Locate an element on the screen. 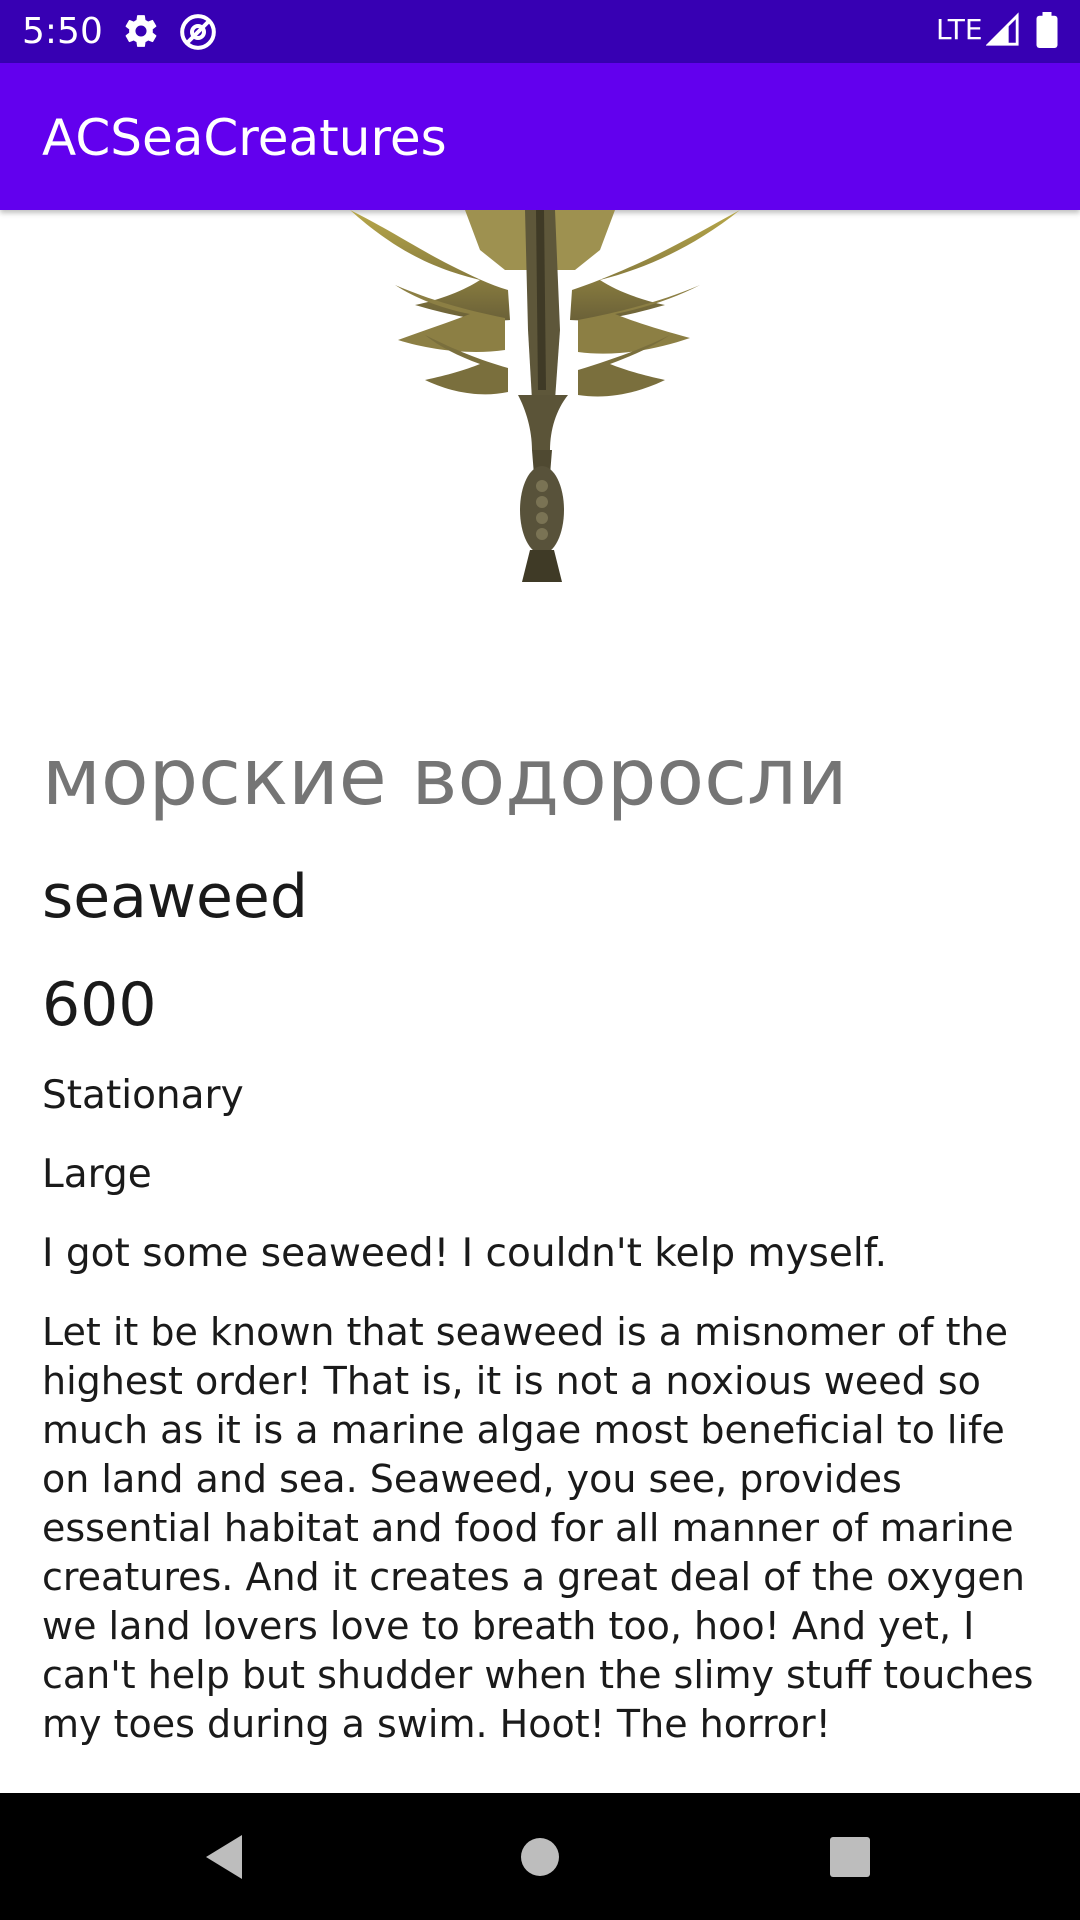 This screenshot has width=1080, height=1920. creature-price: 600 is located at coordinates (99, 1005).